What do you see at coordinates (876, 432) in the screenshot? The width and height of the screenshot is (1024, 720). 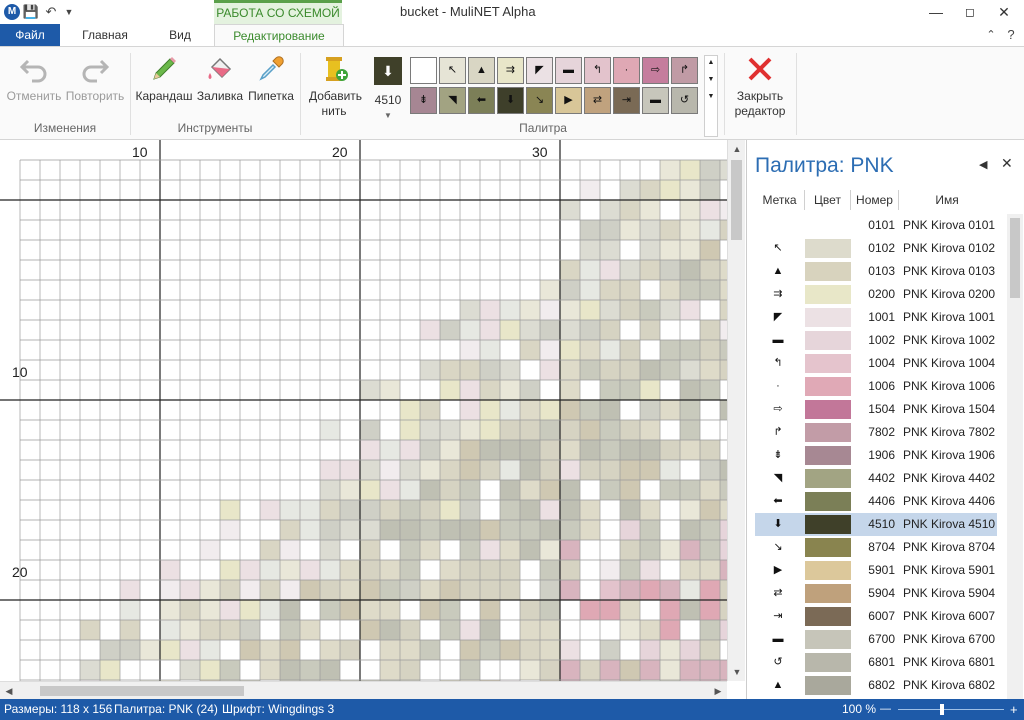 I see `palette-row: ↱ 7802 PNK Kirova 7802` at bounding box center [876, 432].